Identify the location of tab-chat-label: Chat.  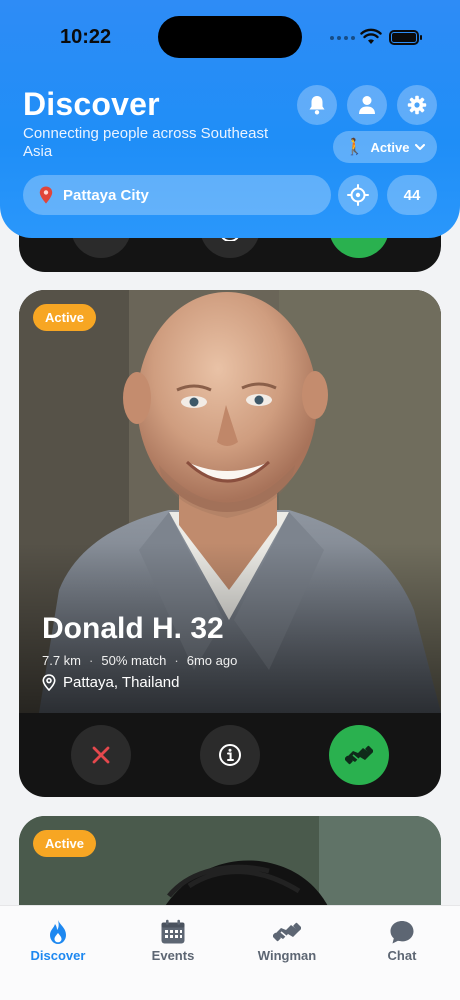
(402, 955).